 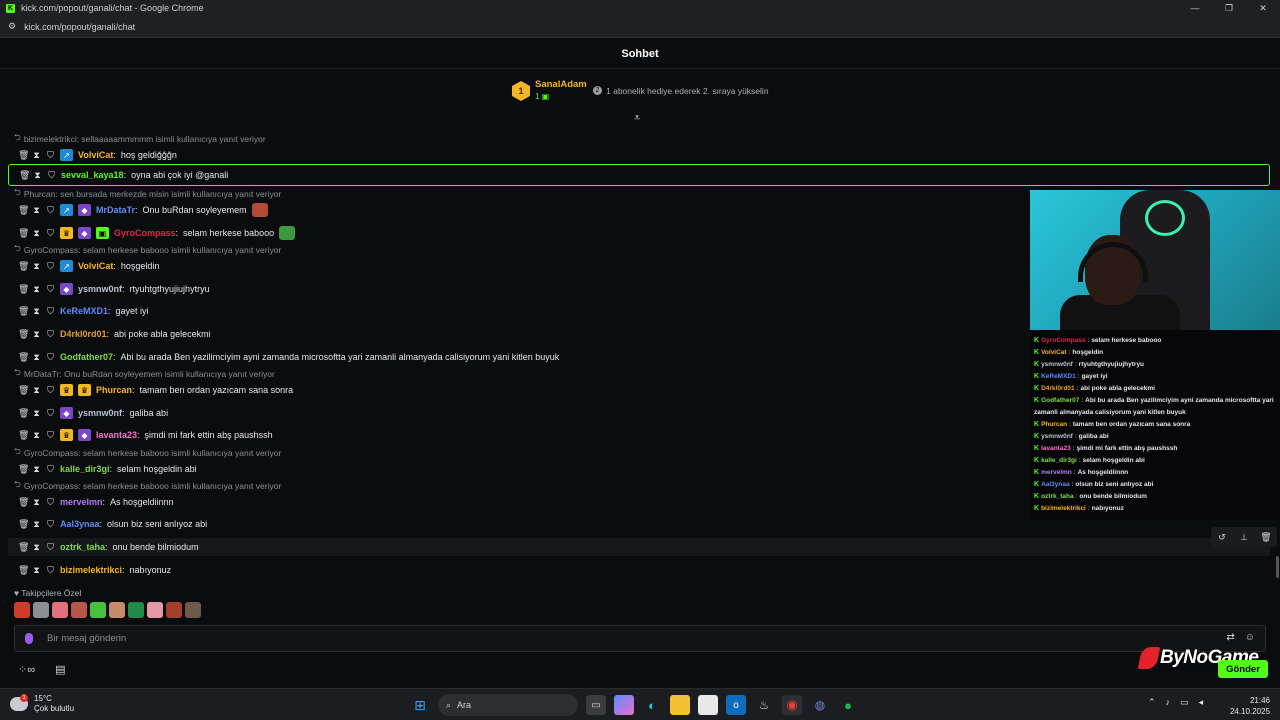 I want to click on send-button: Gönder, so click(x=1243, y=669).